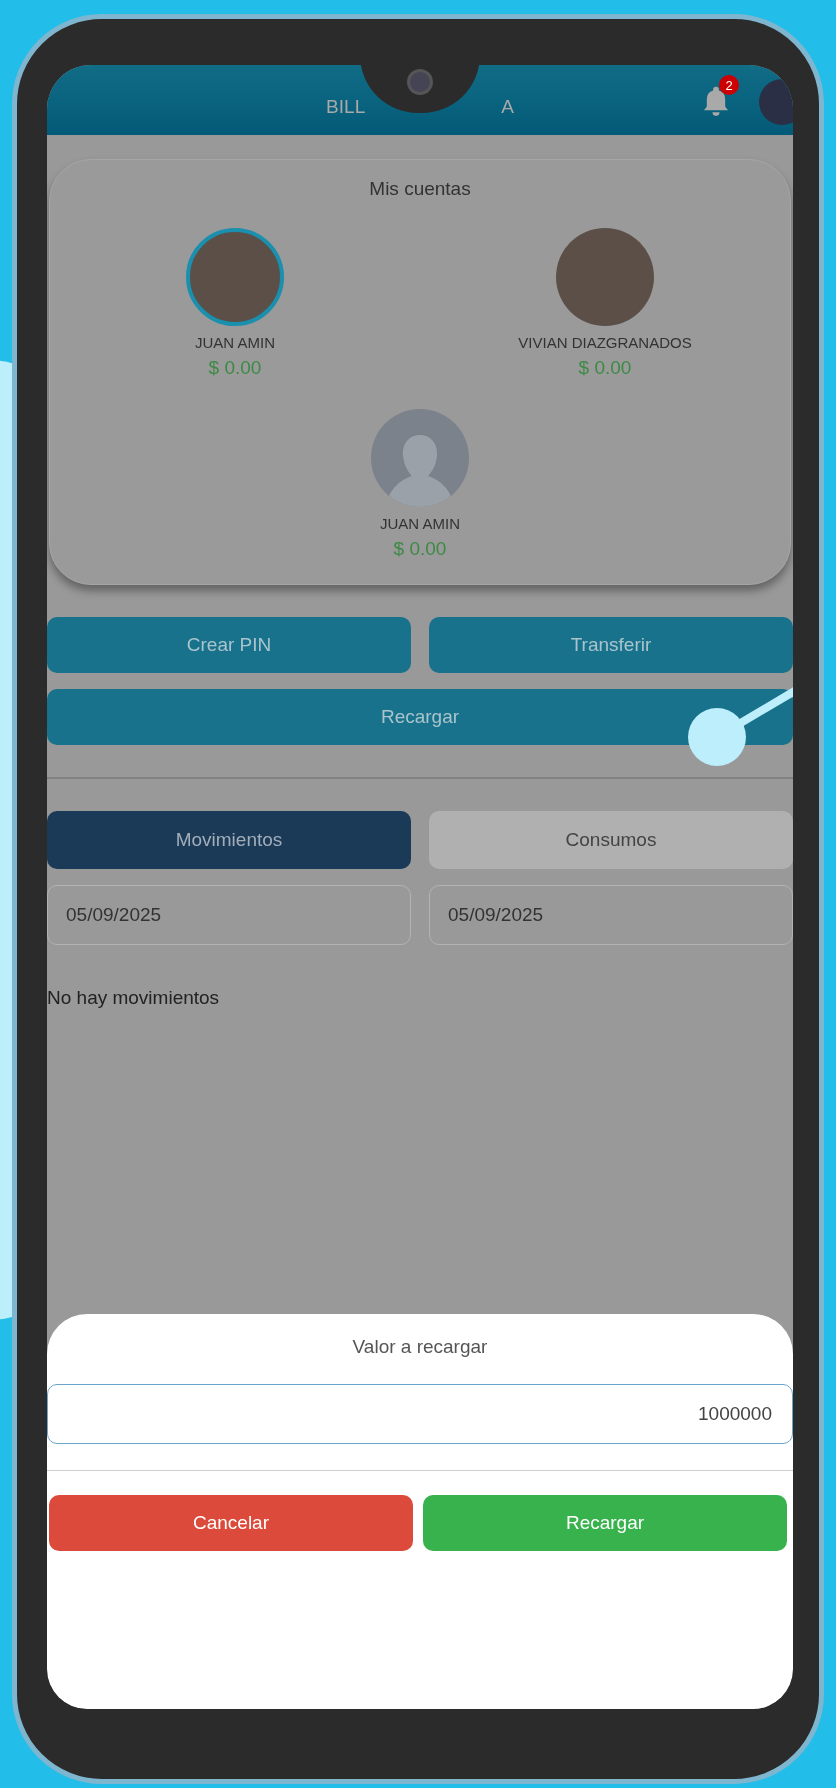  What do you see at coordinates (420, 1414) in the screenshot?
I see `amount-input: 1000000` at bounding box center [420, 1414].